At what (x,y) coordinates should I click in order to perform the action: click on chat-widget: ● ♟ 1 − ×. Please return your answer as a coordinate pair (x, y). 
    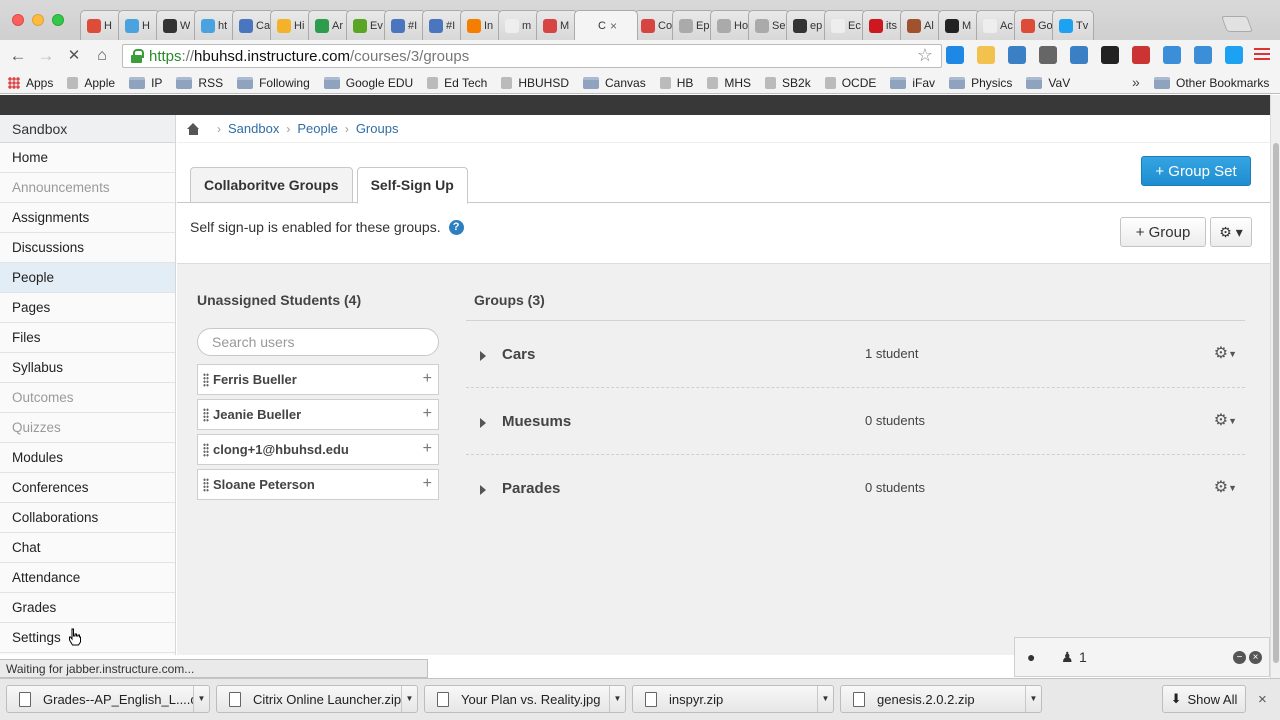
    Looking at the image, I should click on (1142, 657).